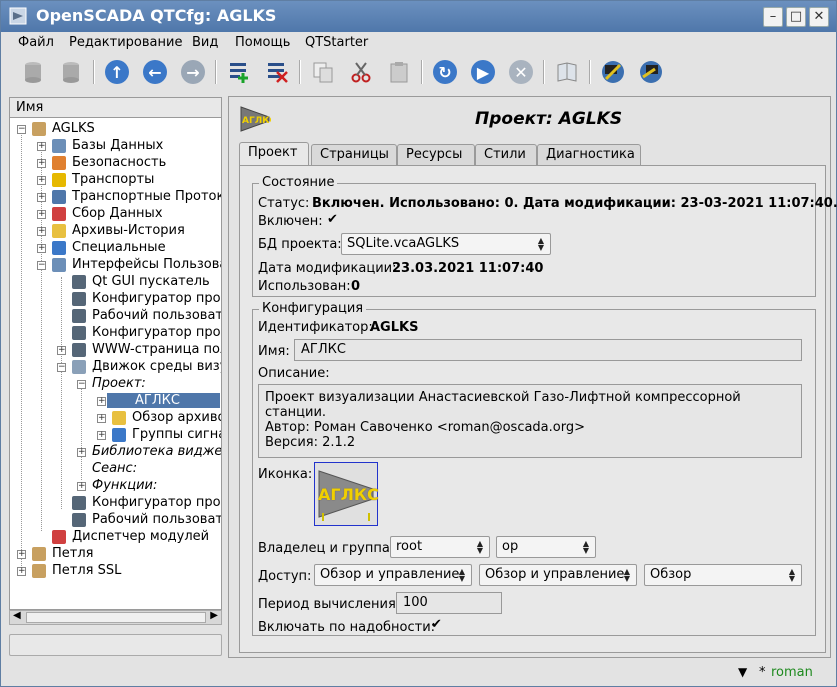 The image size is (837, 687). I want to click on manual-icon, so click(567, 72).